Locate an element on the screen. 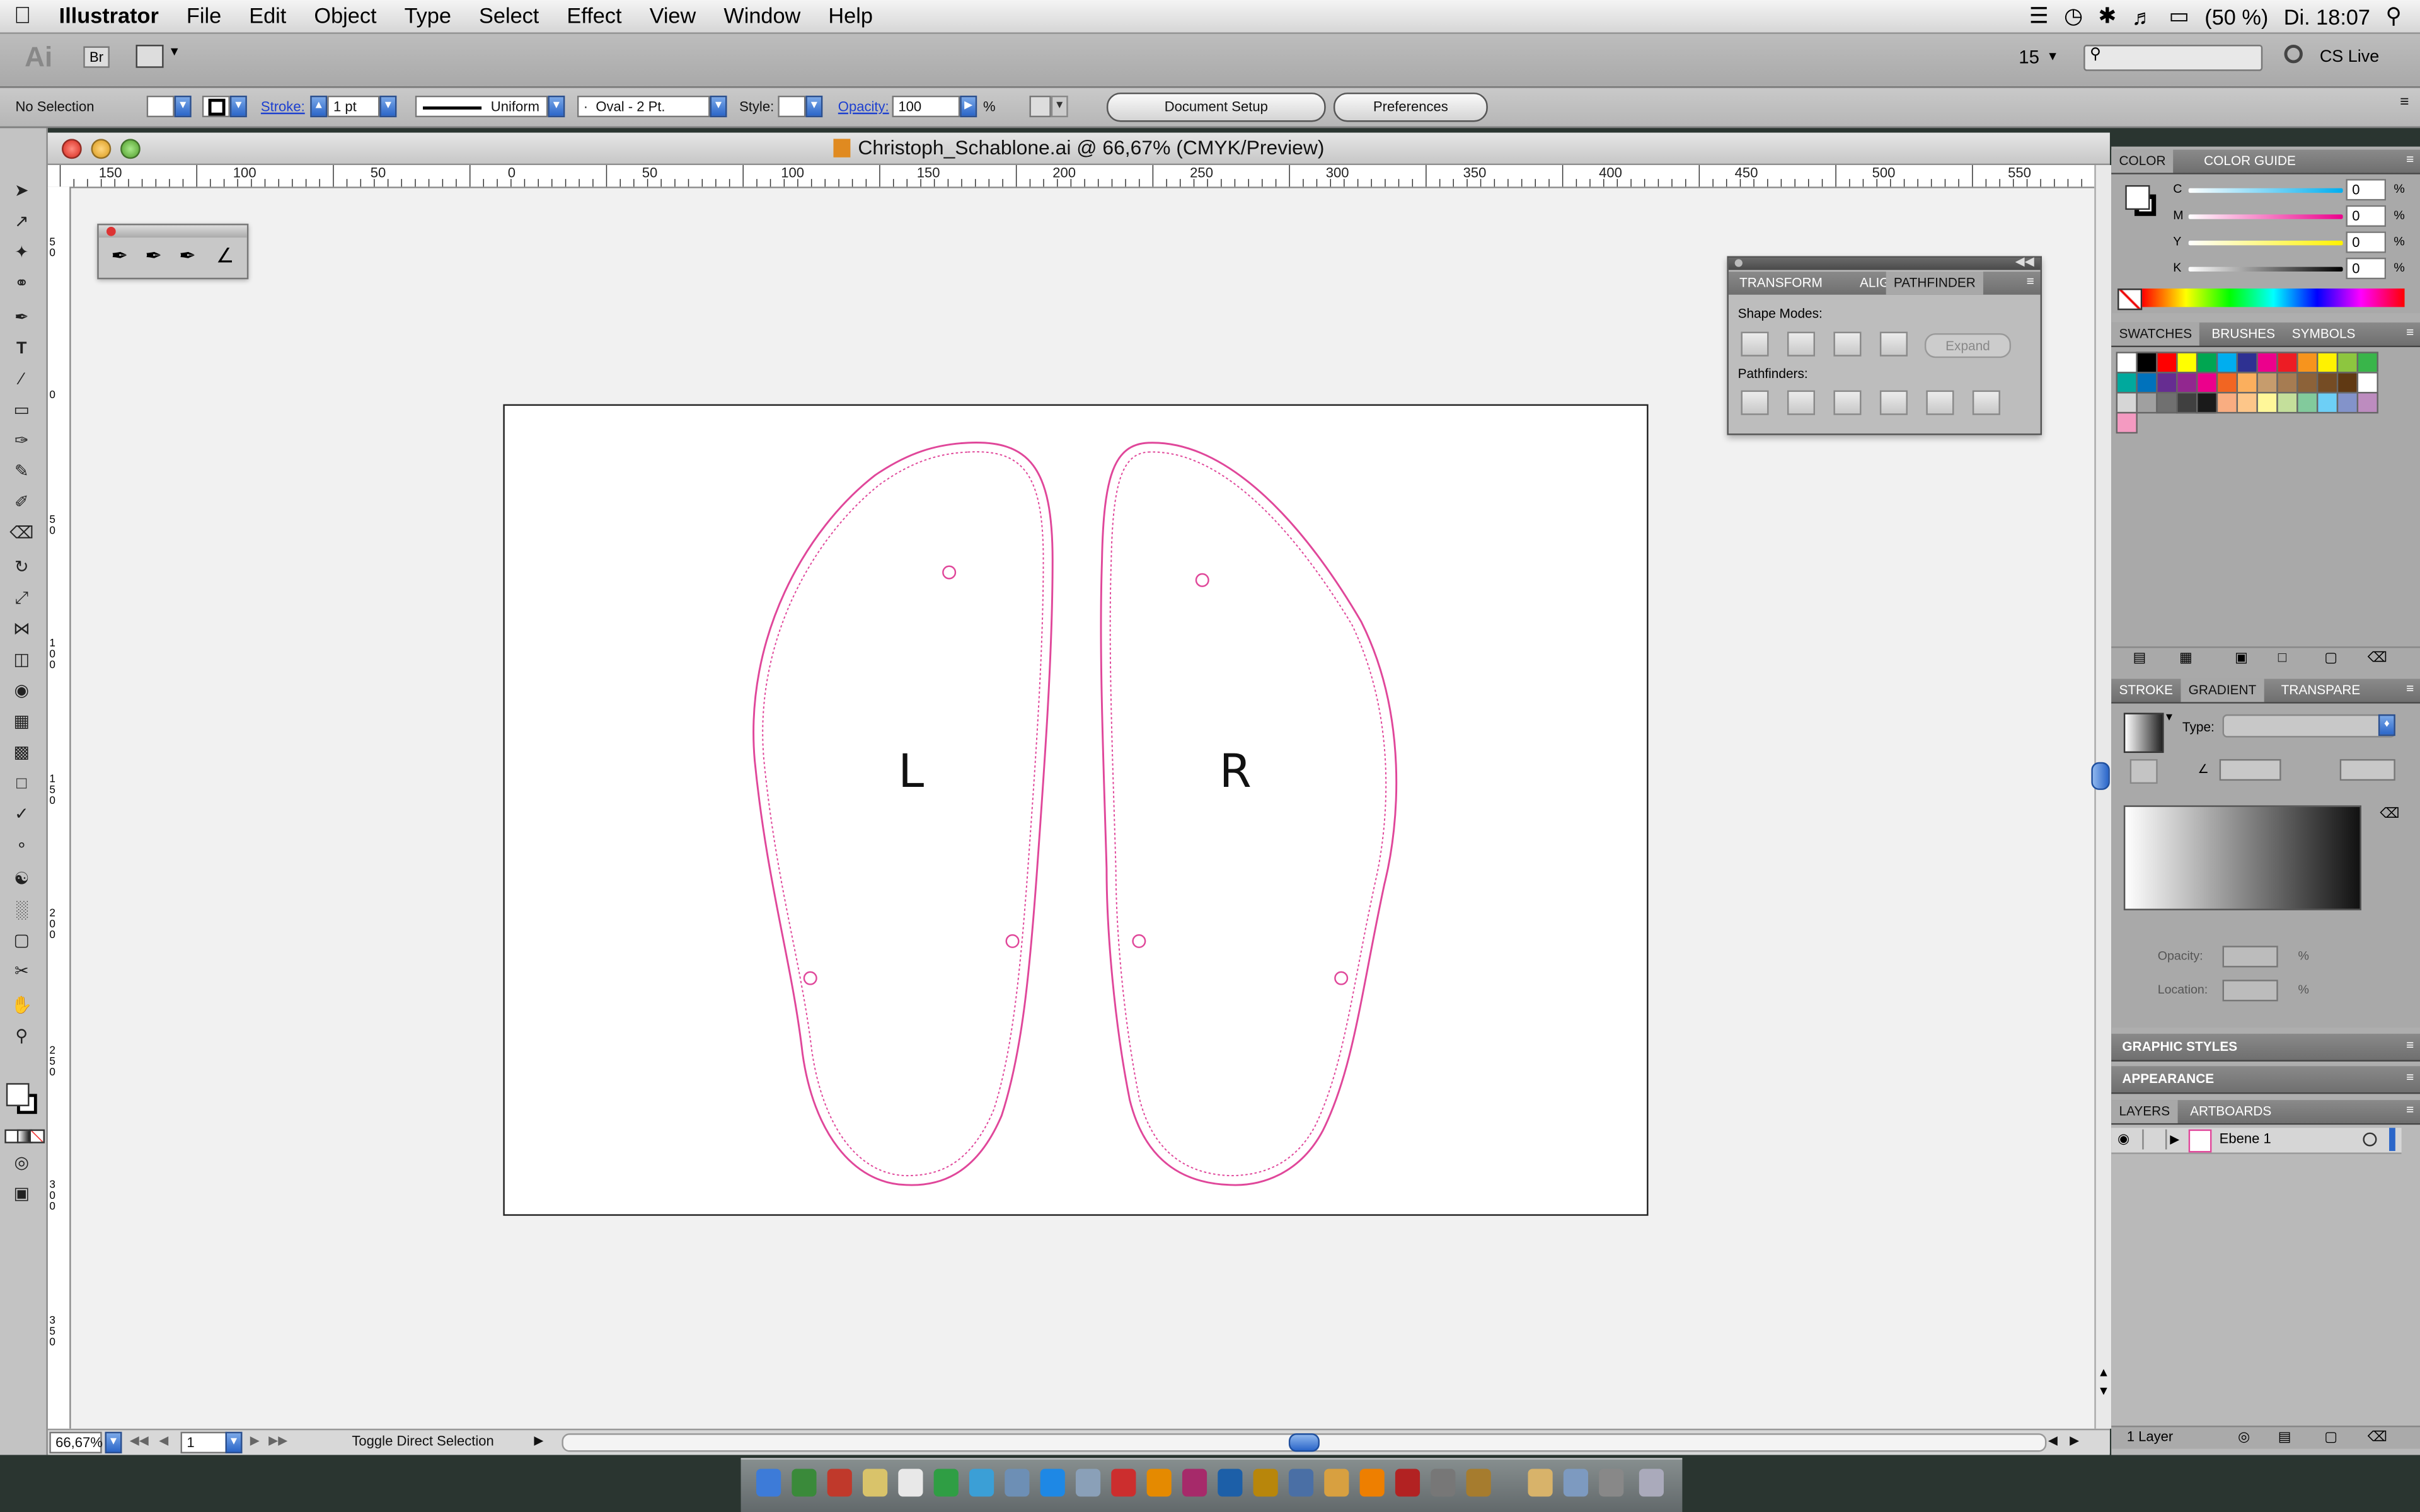 The width and height of the screenshot is (2420, 1512). symbol-sprayer-tool-icon: ☯ is located at coordinates (21, 879).